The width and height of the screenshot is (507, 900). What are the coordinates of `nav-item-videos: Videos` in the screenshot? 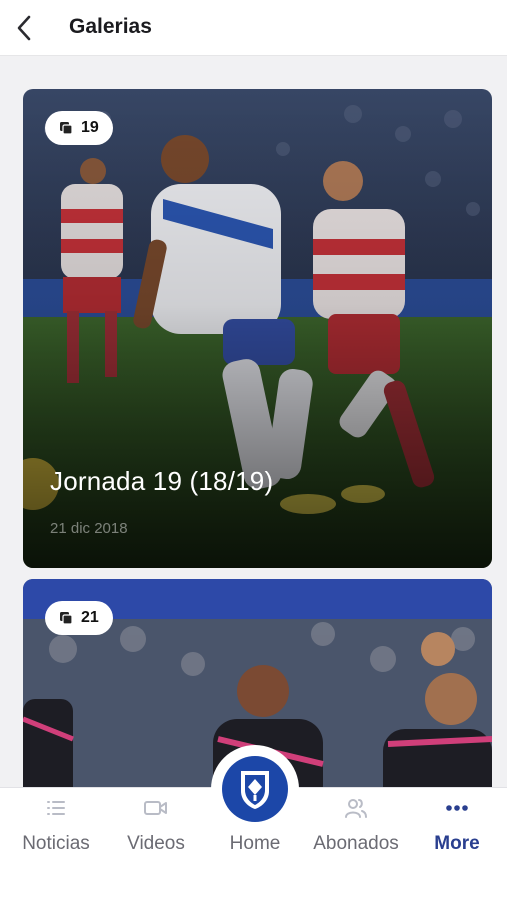 It's located at (156, 828).